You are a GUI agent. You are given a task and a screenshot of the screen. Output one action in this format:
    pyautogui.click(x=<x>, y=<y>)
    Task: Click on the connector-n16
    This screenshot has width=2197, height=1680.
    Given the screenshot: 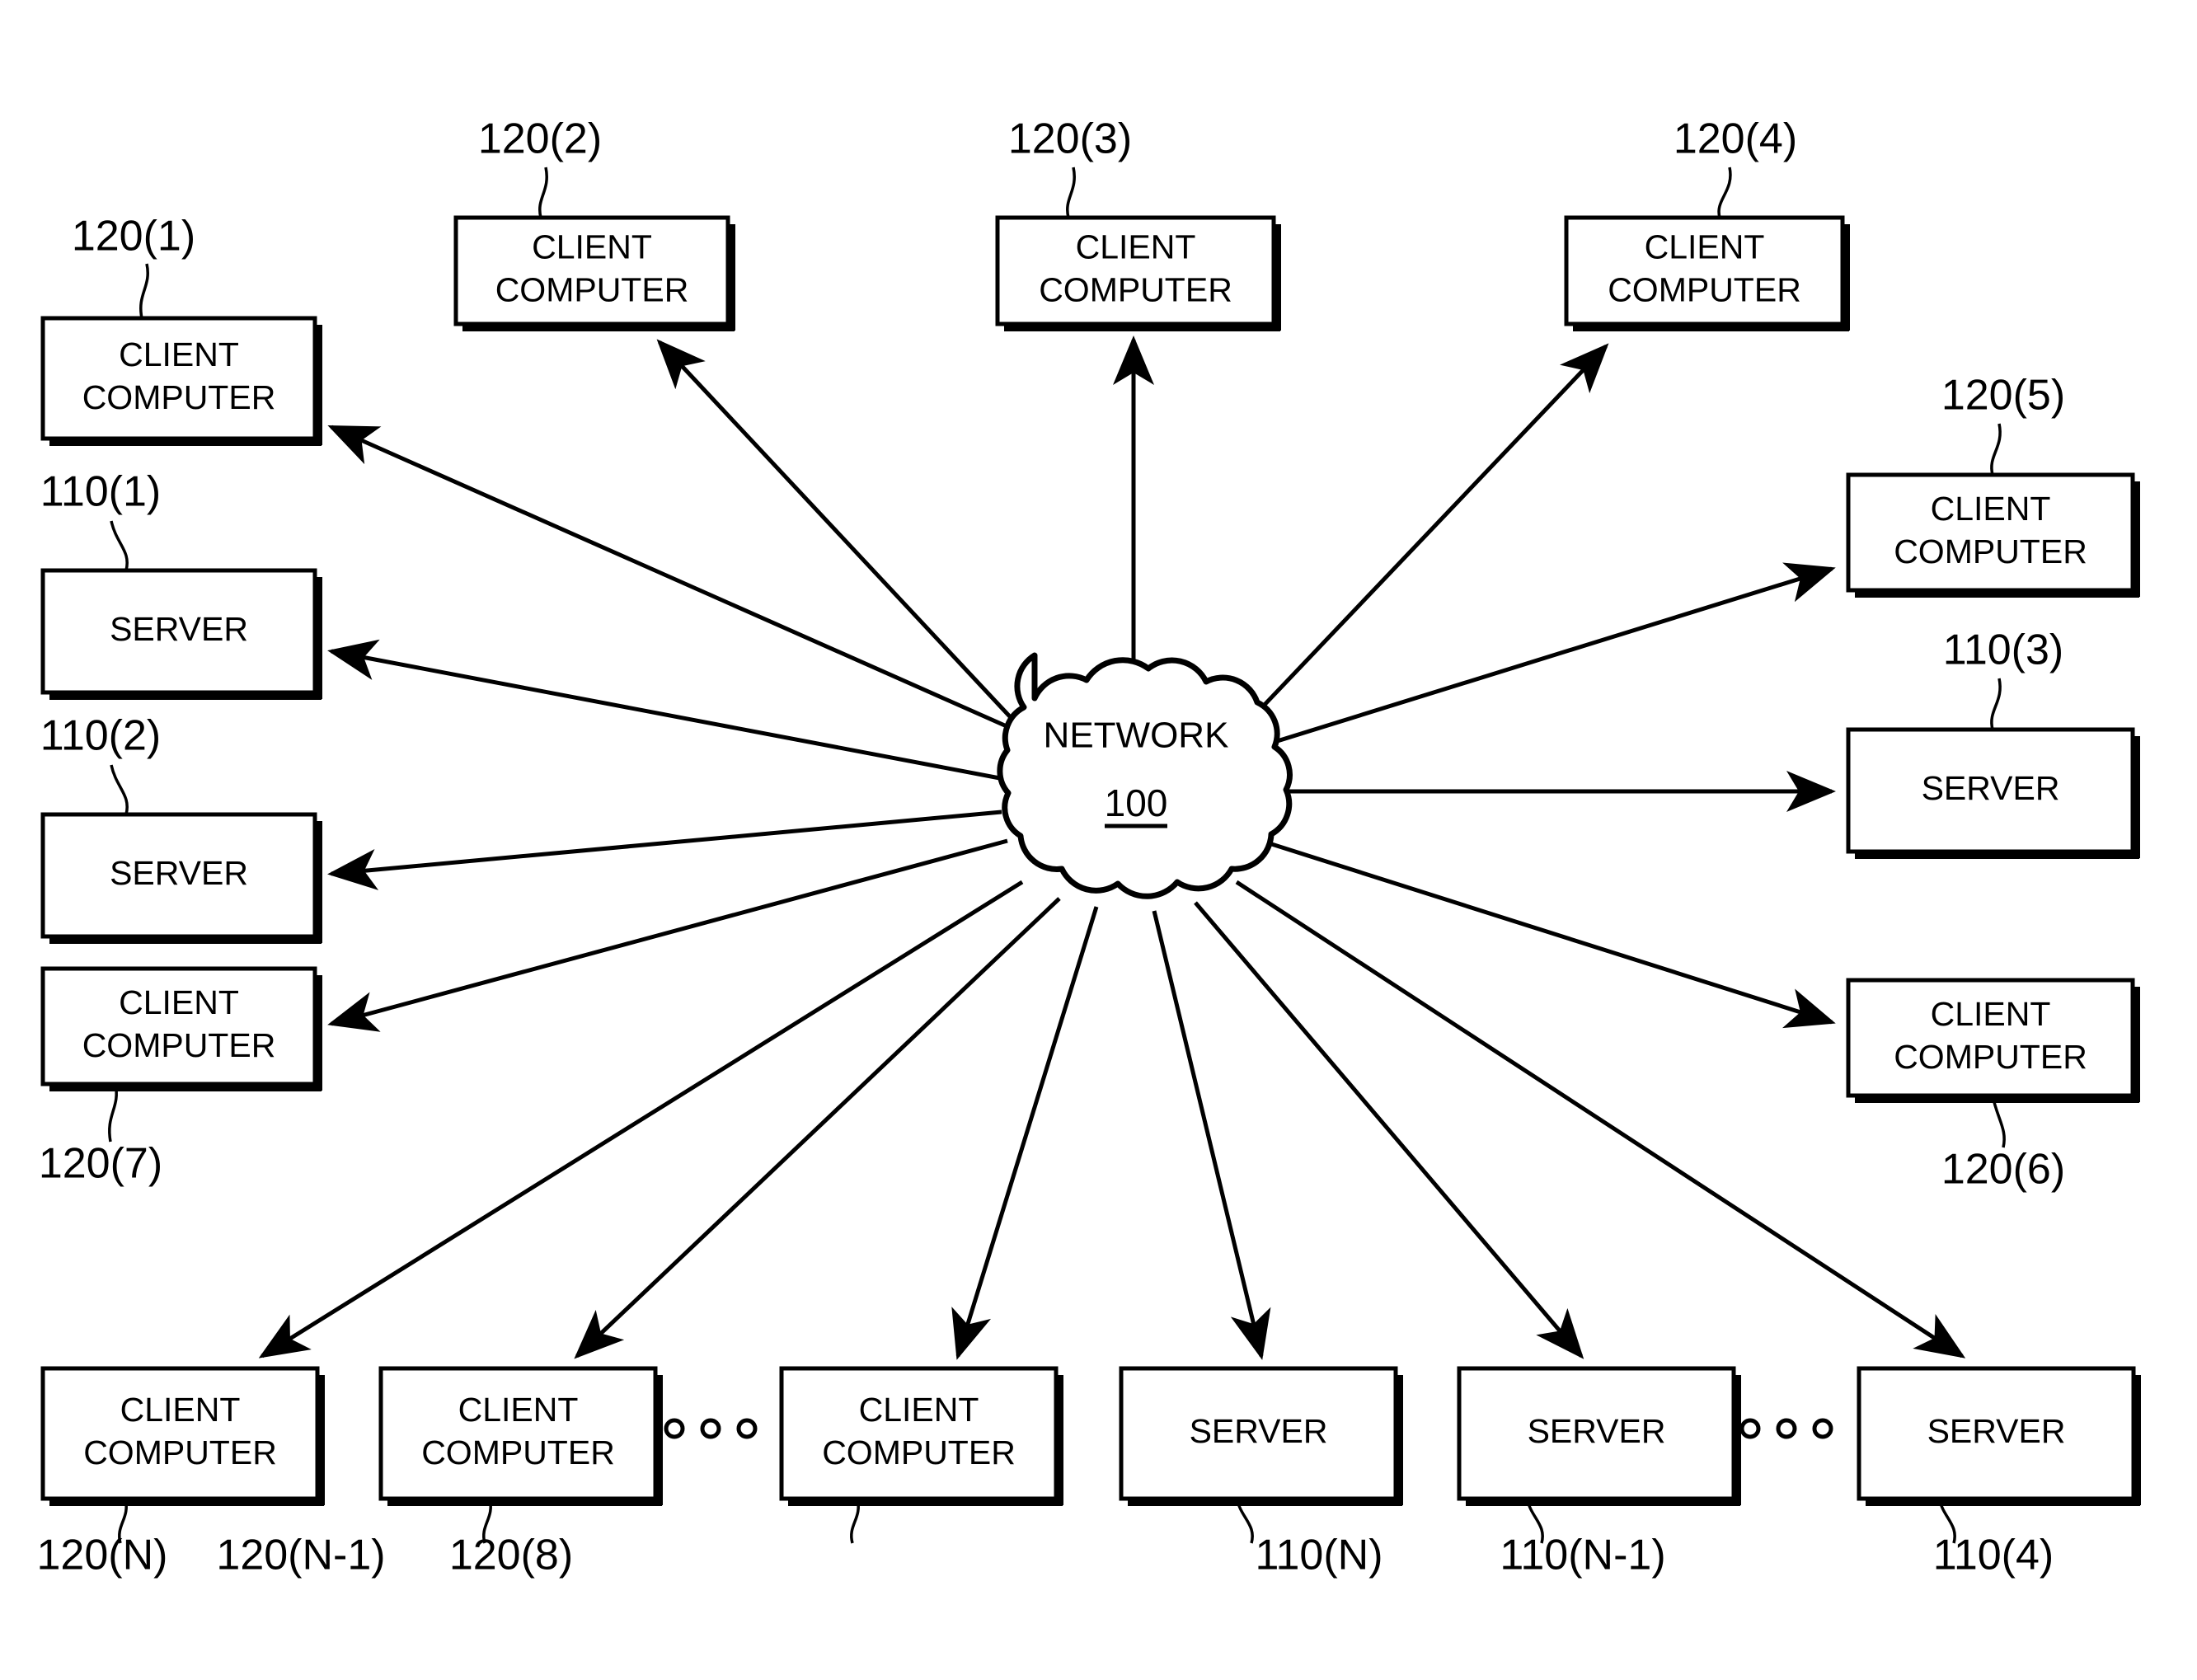 What is the action you would take?
    pyautogui.click(x=1600, y=1119)
    